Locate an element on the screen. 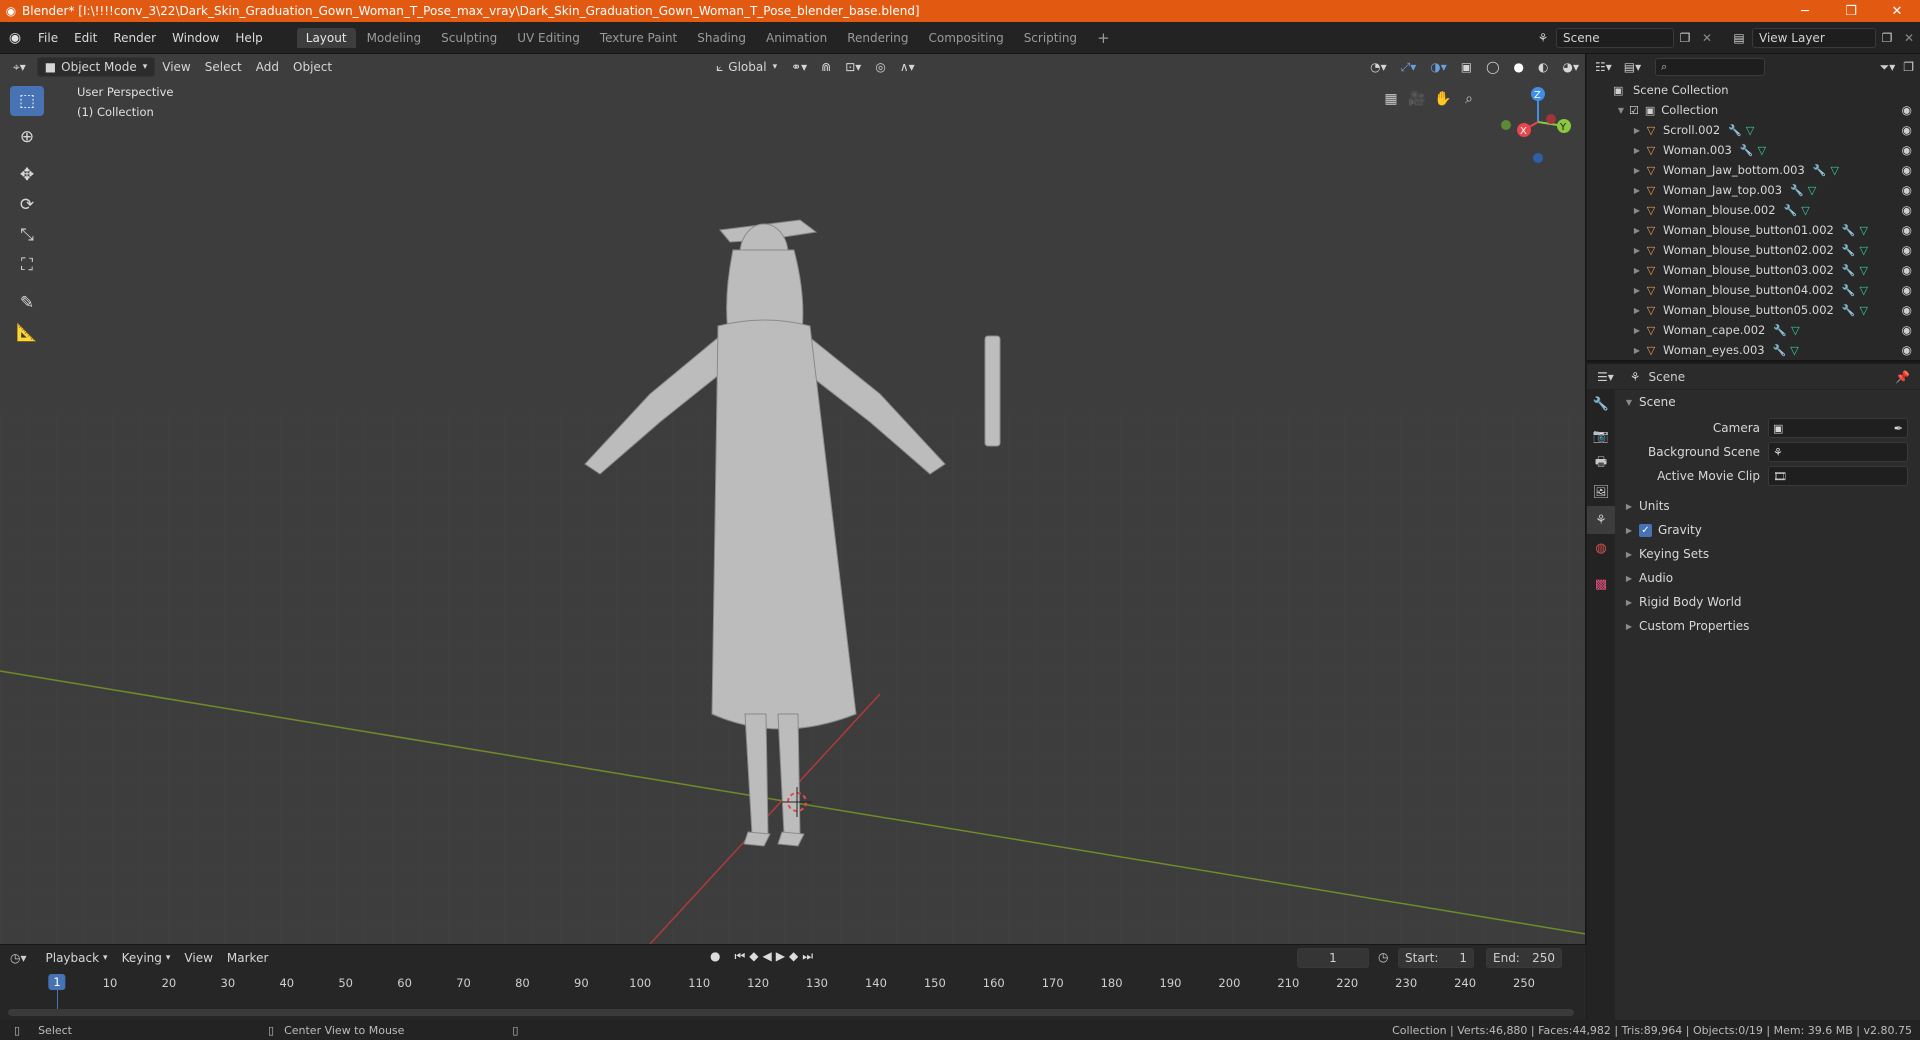 The height and width of the screenshot is (1040, 1920). shading-wireframe-icon: ◯ is located at coordinates (1492, 67).